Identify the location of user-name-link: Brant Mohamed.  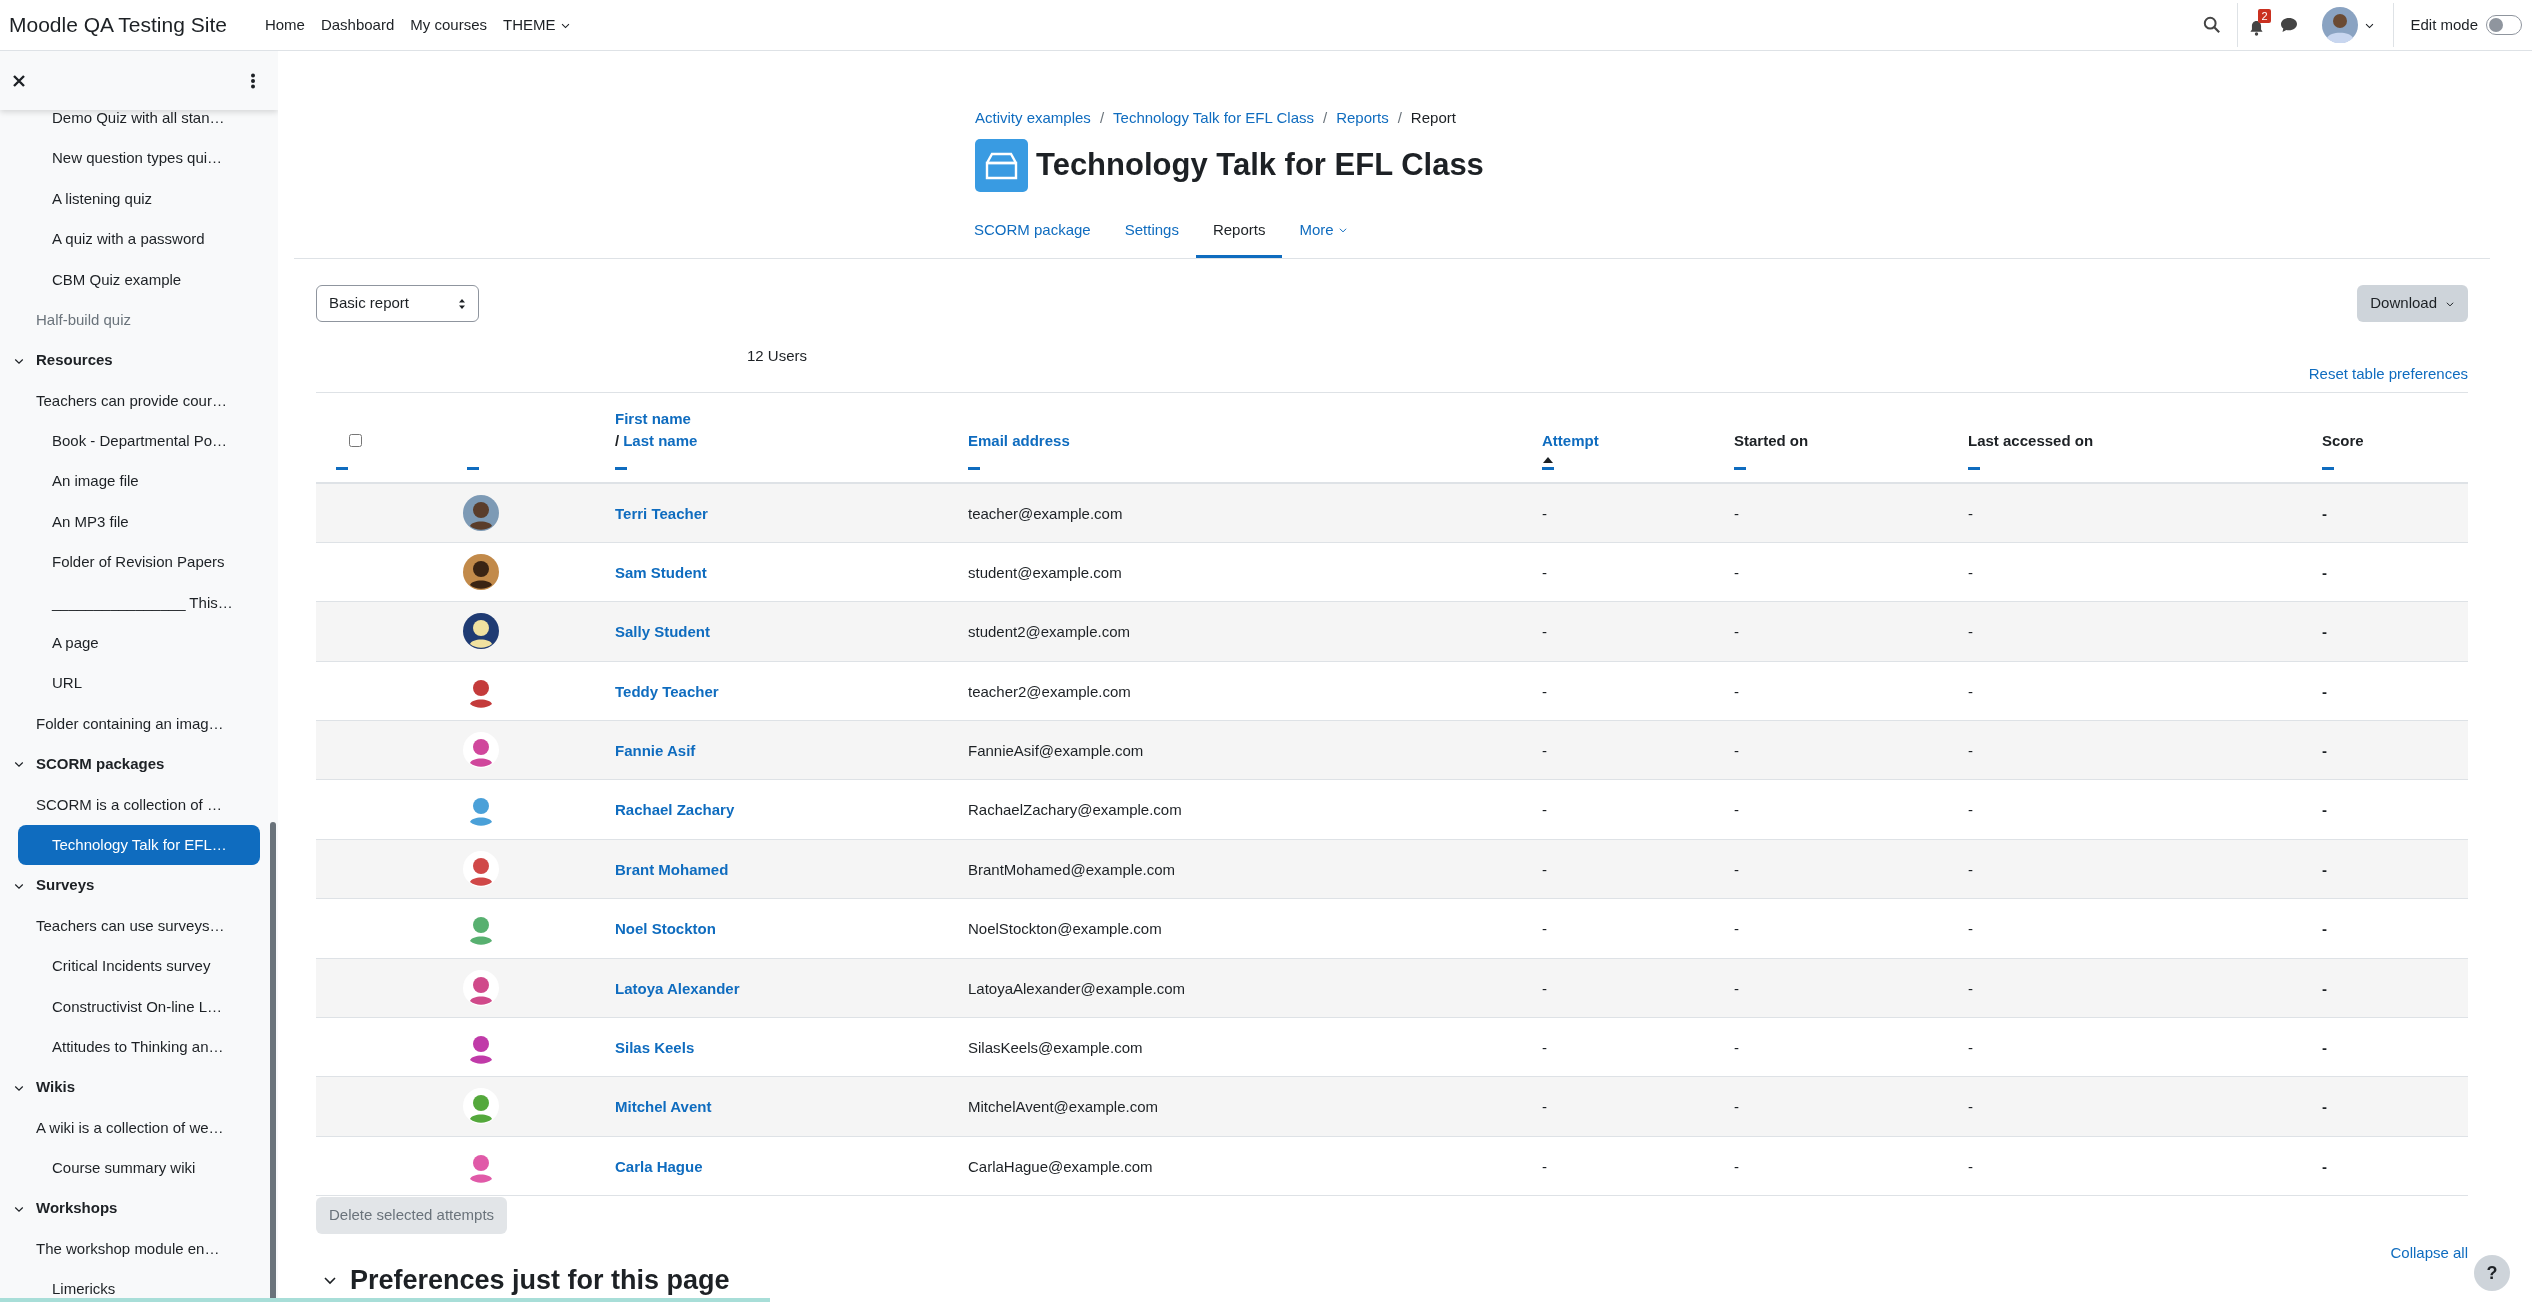
(672, 869).